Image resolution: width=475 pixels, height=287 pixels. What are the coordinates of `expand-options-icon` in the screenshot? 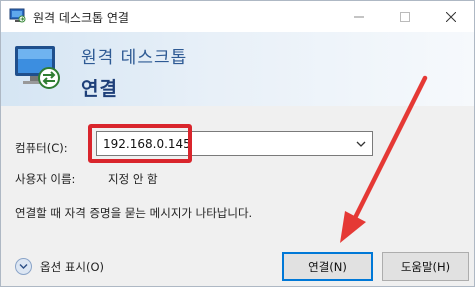 It's located at (23, 266).